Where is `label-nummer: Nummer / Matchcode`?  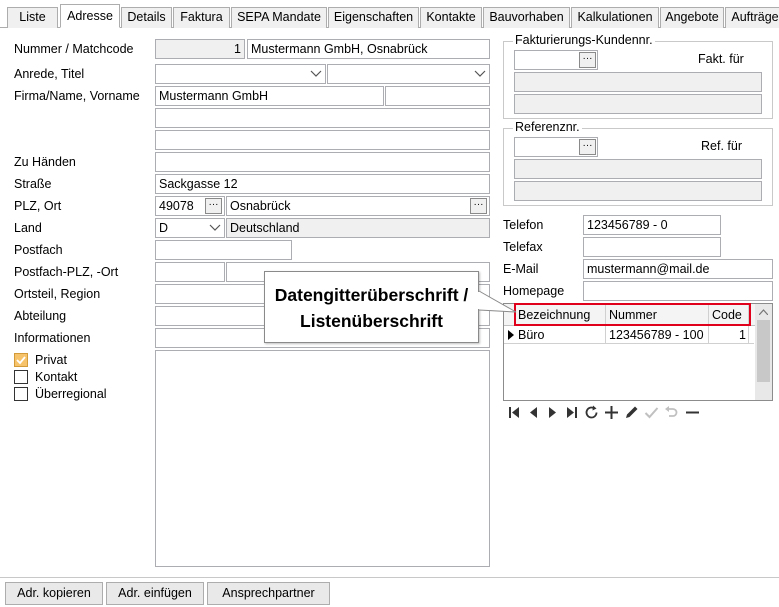 label-nummer: Nummer / Matchcode is located at coordinates (74, 49).